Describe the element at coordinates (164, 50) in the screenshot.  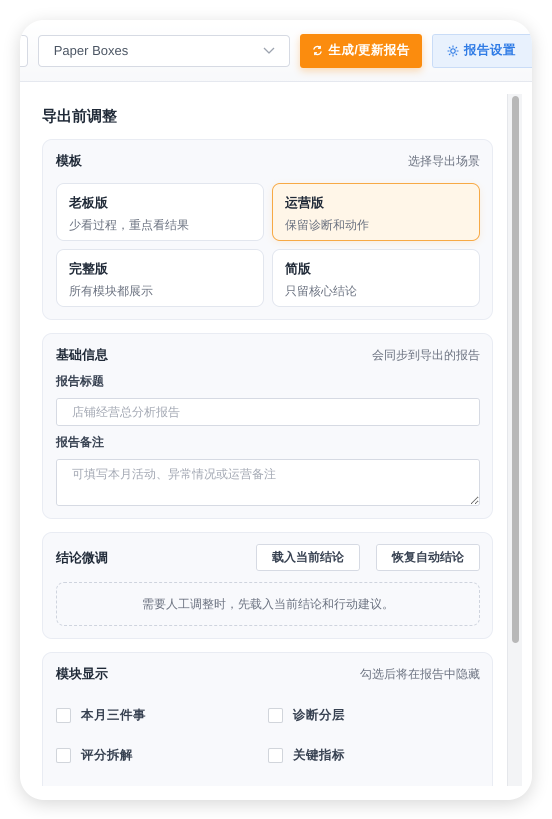
I see `store-dropdown: Paper Boxes` at that location.